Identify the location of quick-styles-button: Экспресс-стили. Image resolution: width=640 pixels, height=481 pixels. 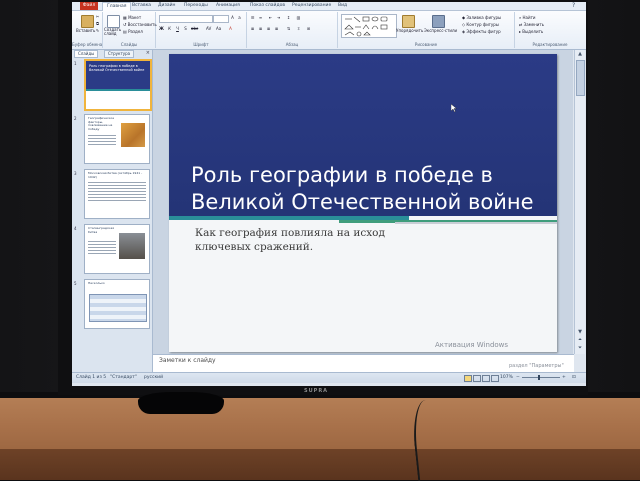
(440, 30).